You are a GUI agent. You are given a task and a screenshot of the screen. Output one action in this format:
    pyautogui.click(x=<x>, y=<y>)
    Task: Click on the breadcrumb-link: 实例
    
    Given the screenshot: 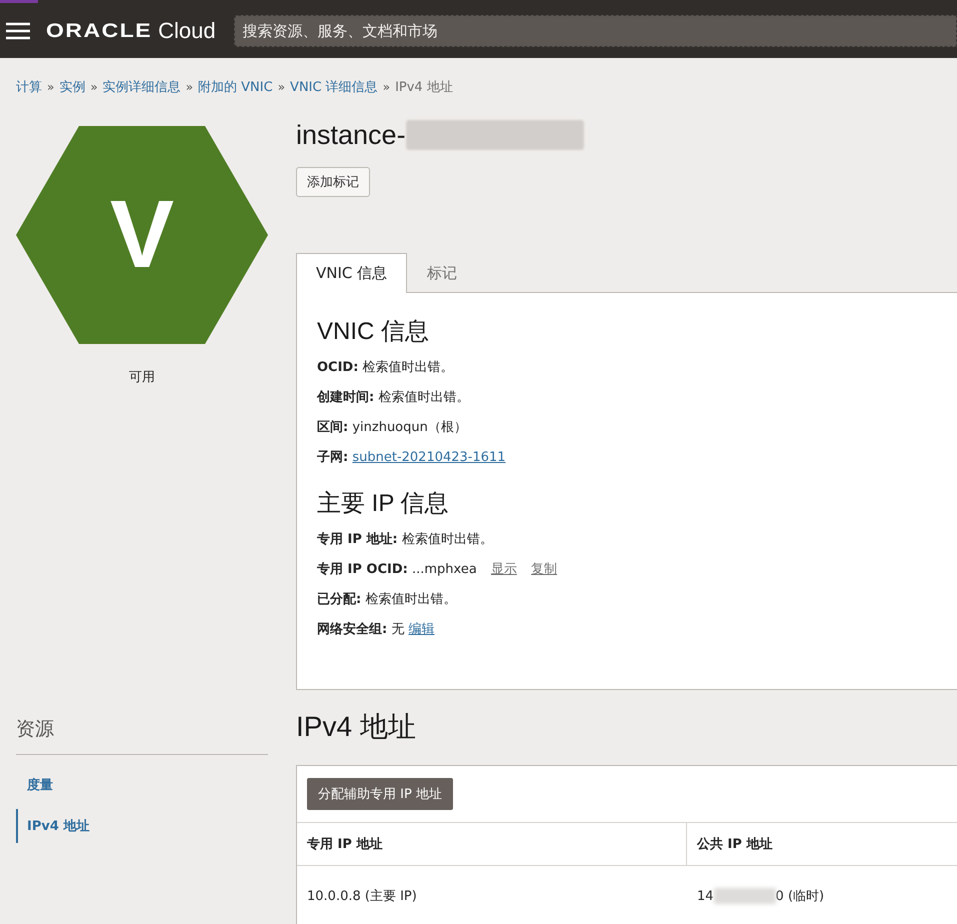 What is the action you would take?
    pyautogui.click(x=72, y=87)
    